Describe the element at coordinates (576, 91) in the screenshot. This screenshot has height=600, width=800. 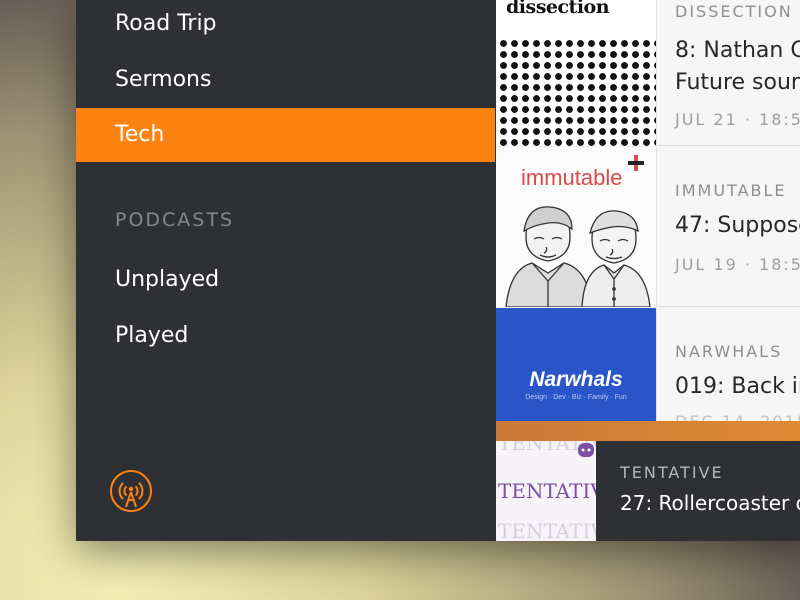
I see `halftone-pattern` at that location.